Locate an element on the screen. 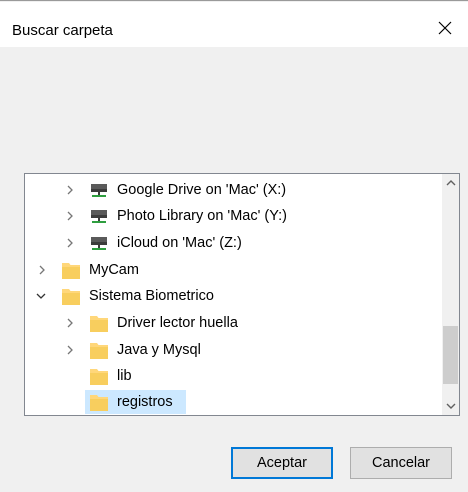 The image size is (468, 492). tree-item-label: Google Drive on 'Mac' (X:) is located at coordinates (202, 190).